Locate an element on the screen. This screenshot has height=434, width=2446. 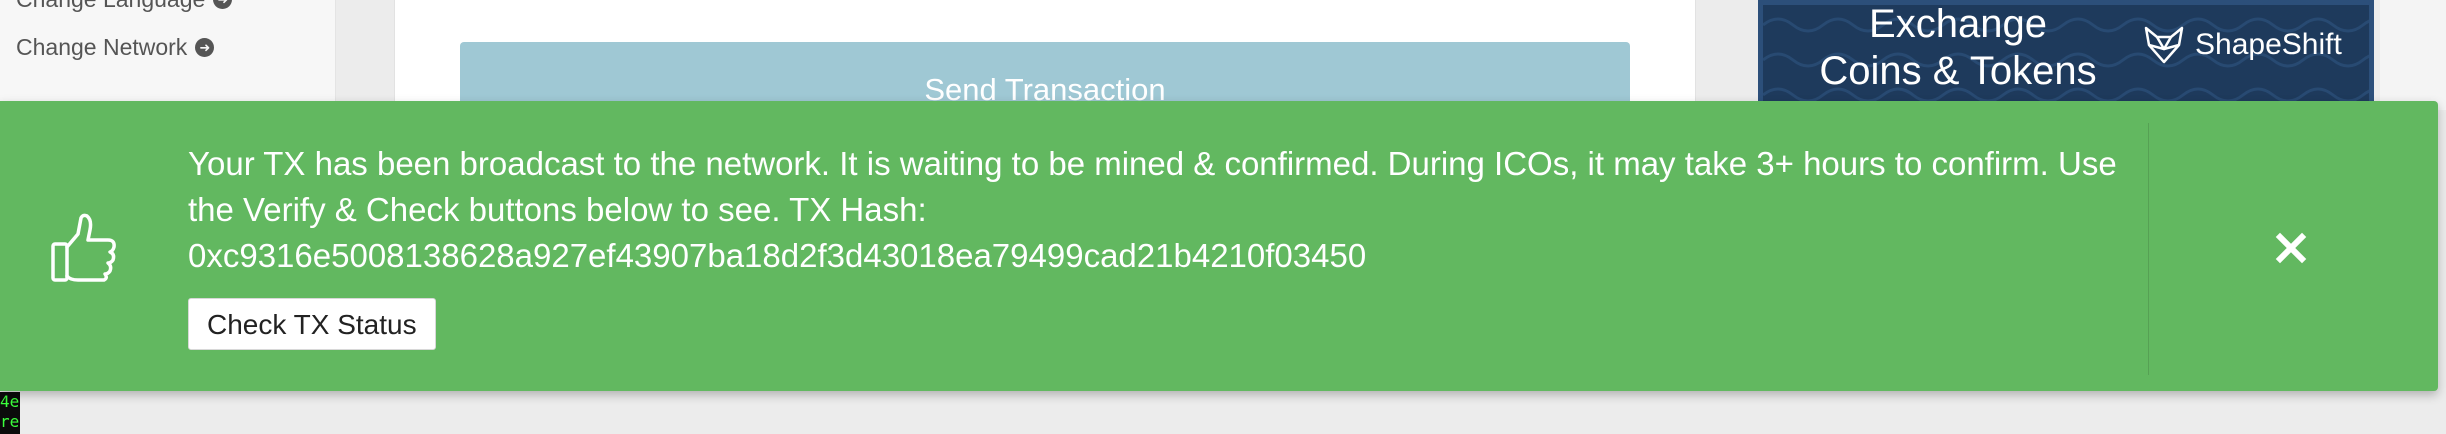
change-language-label: Change Language is located at coordinates (110, 6).